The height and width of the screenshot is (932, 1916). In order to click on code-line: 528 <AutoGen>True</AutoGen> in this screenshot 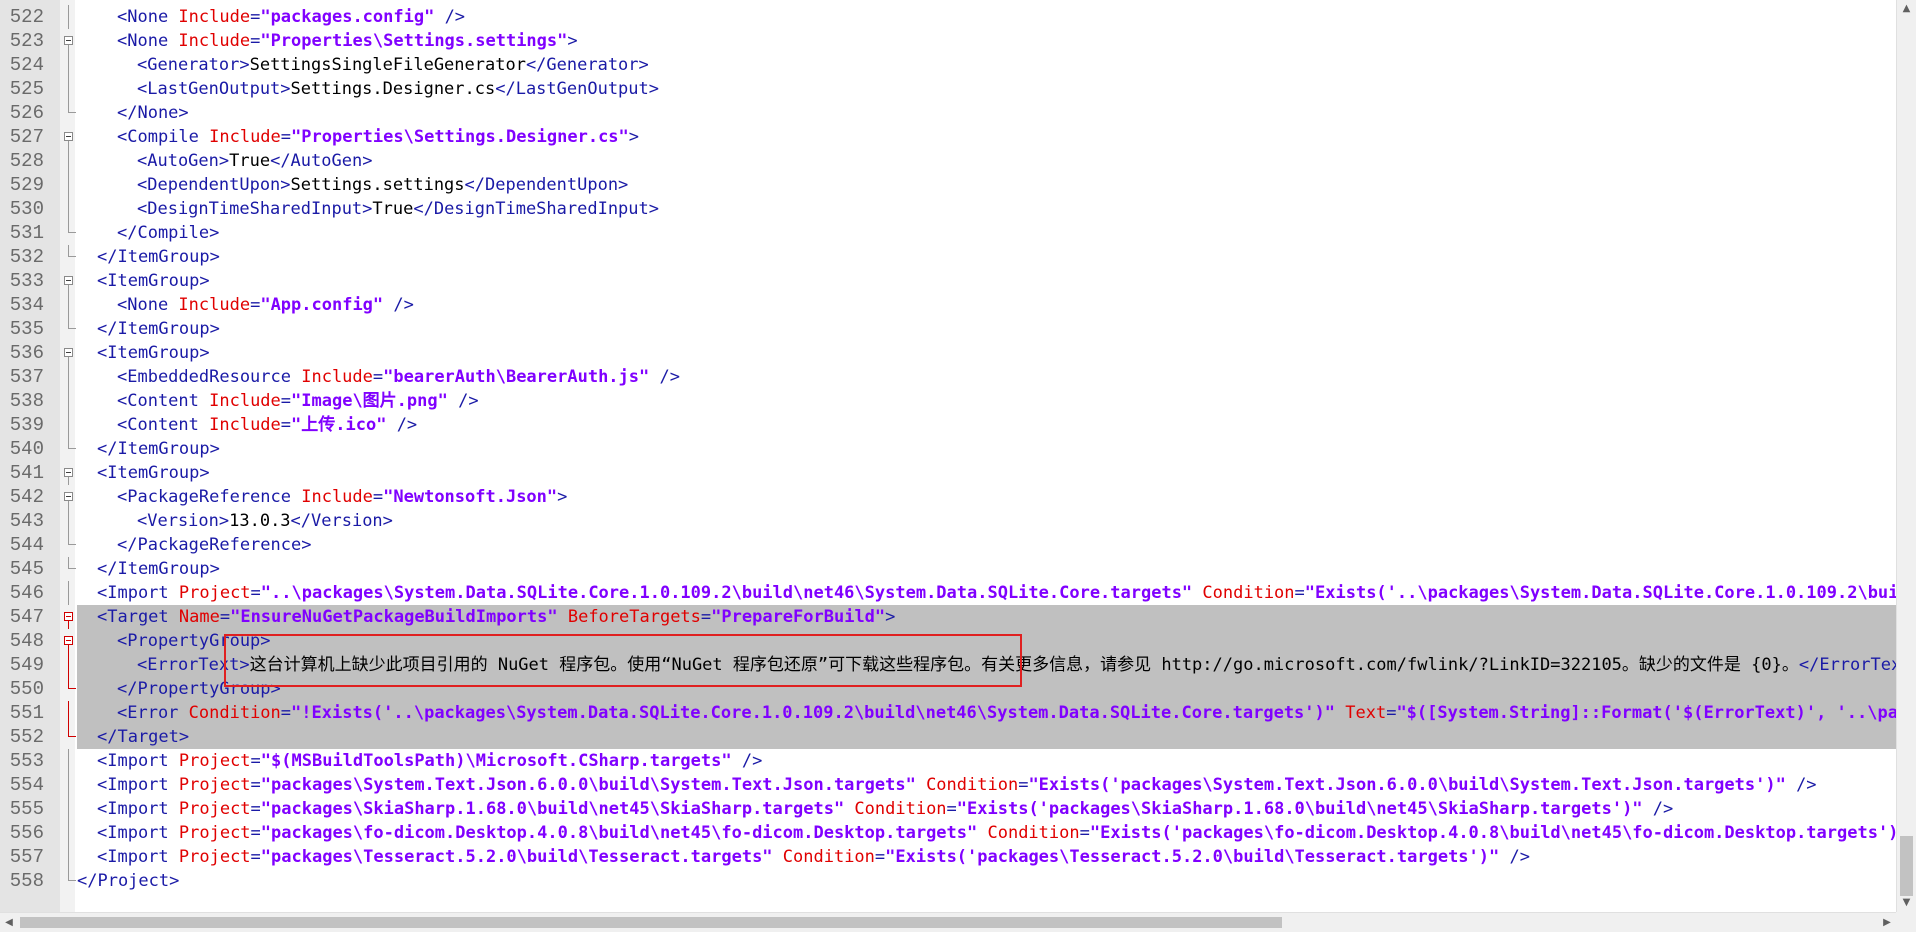, I will do `click(948, 161)`.